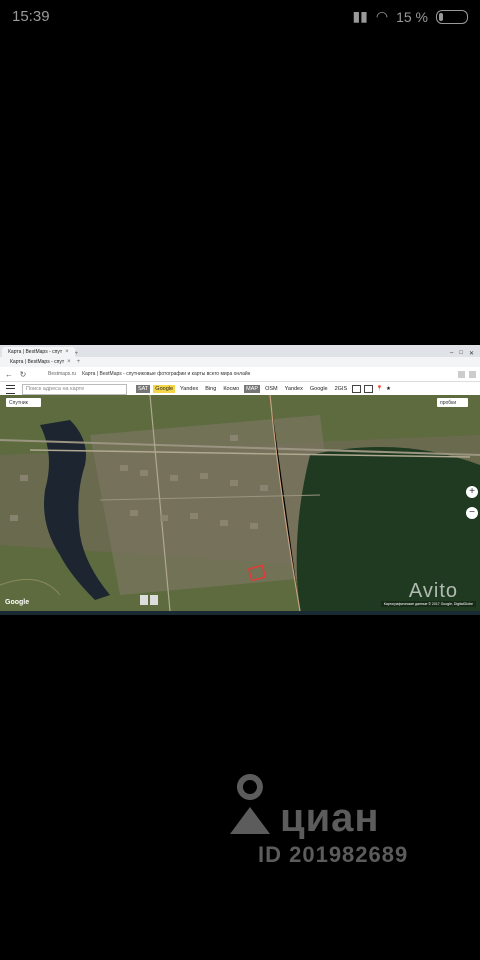 The width and height of the screenshot is (480, 960). I want to click on map-type-select: Спутник, so click(23, 402).